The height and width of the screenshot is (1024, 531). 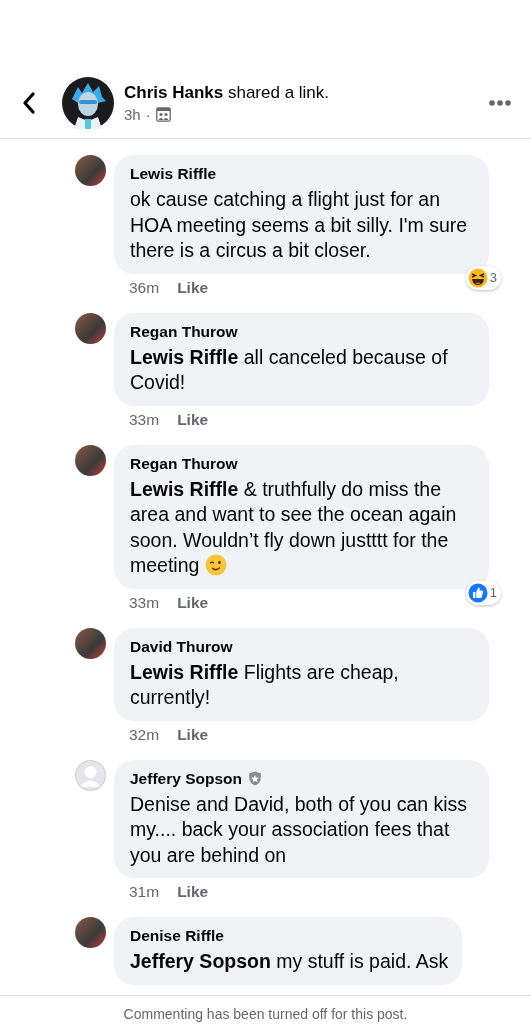 I want to click on comment-author: David Thurow, so click(x=181, y=646).